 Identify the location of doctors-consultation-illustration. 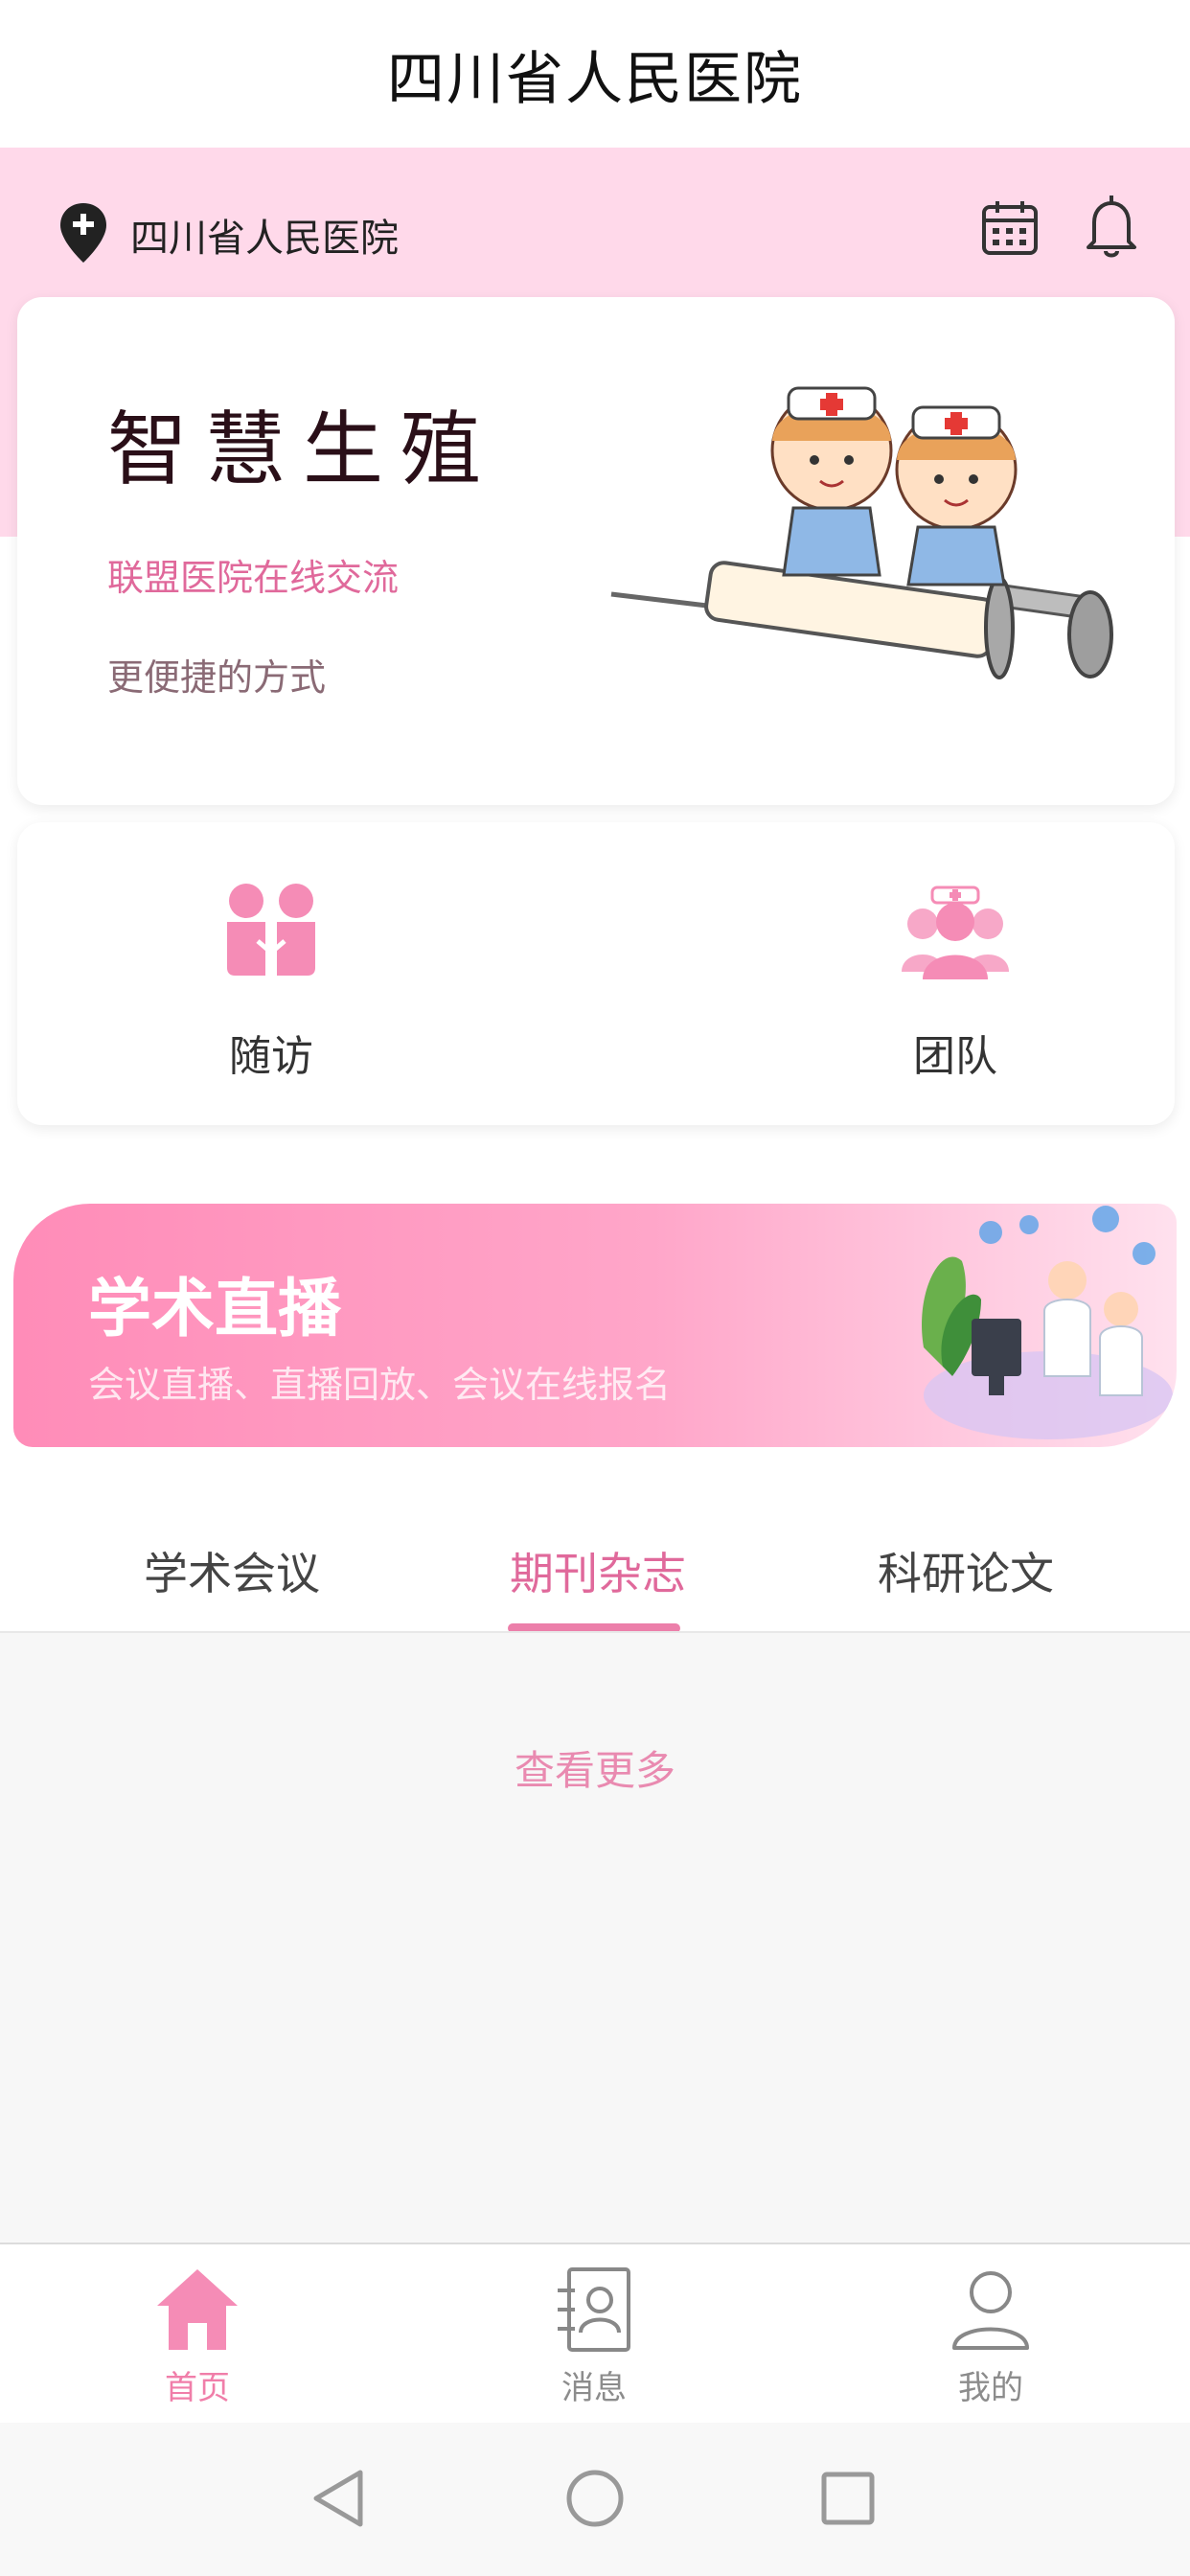
(1047, 1322).